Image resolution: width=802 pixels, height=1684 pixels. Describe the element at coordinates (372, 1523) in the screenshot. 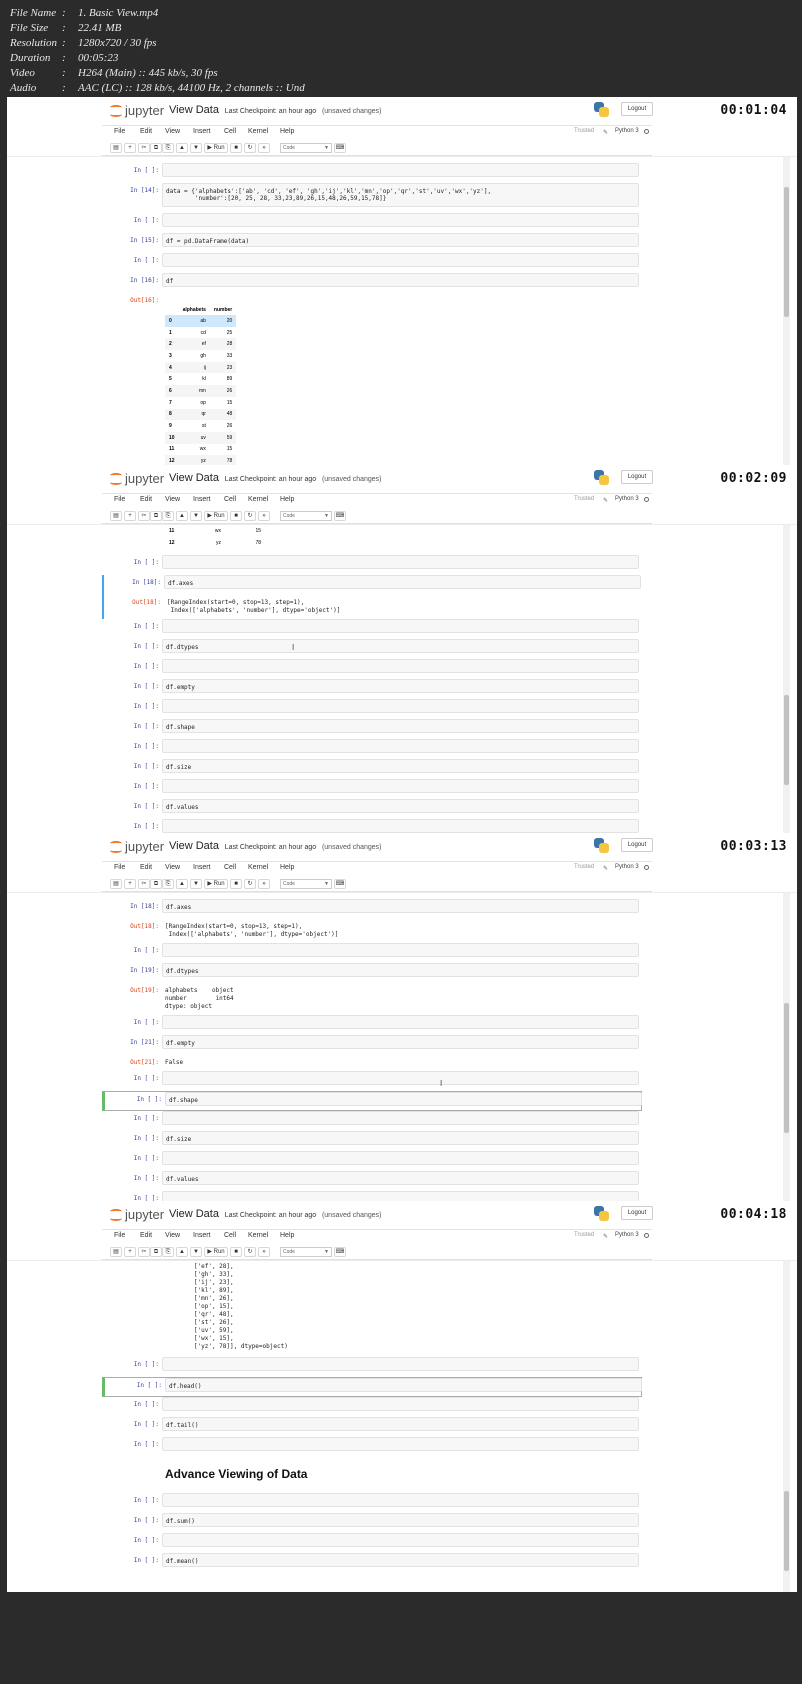

I see `notebook-cell: In [ ]: df.sum()` at that location.